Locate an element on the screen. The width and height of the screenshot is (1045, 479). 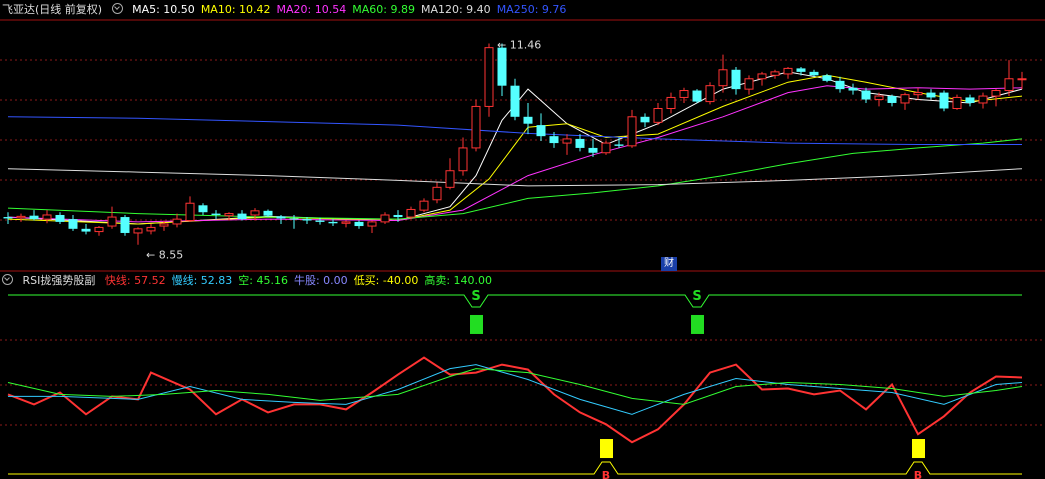
ma-legend-item: MA20: 10.54 is located at coordinates (311, 9).